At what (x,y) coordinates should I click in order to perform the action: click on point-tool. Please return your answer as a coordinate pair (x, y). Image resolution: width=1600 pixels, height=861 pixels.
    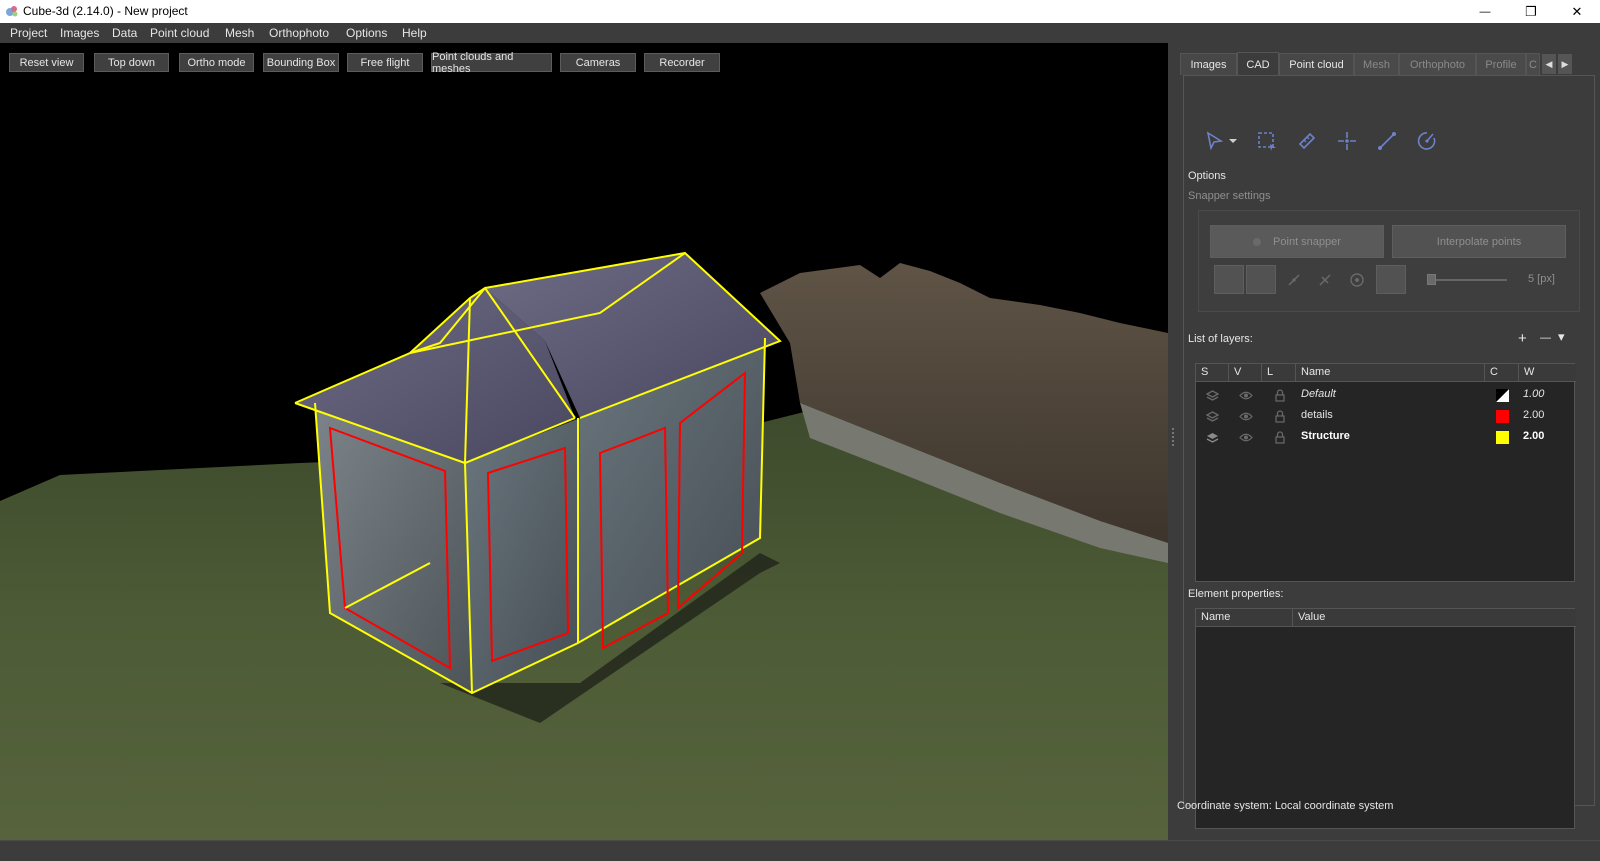
    Looking at the image, I should click on (1347, 141).